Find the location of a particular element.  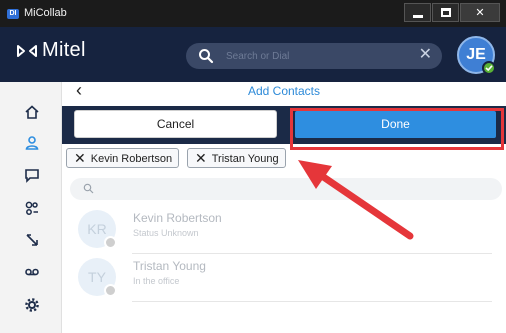

presence-available-icon is located at coordinates (489, 68).